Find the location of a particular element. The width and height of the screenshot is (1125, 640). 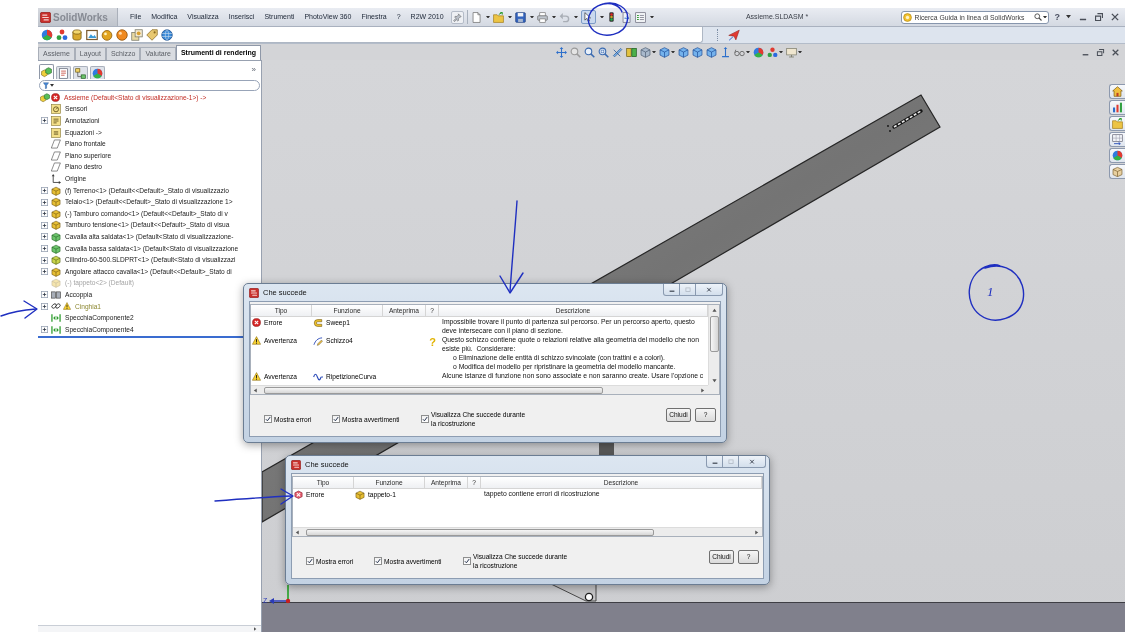

pin-icon is located at coordinates (457, 17).